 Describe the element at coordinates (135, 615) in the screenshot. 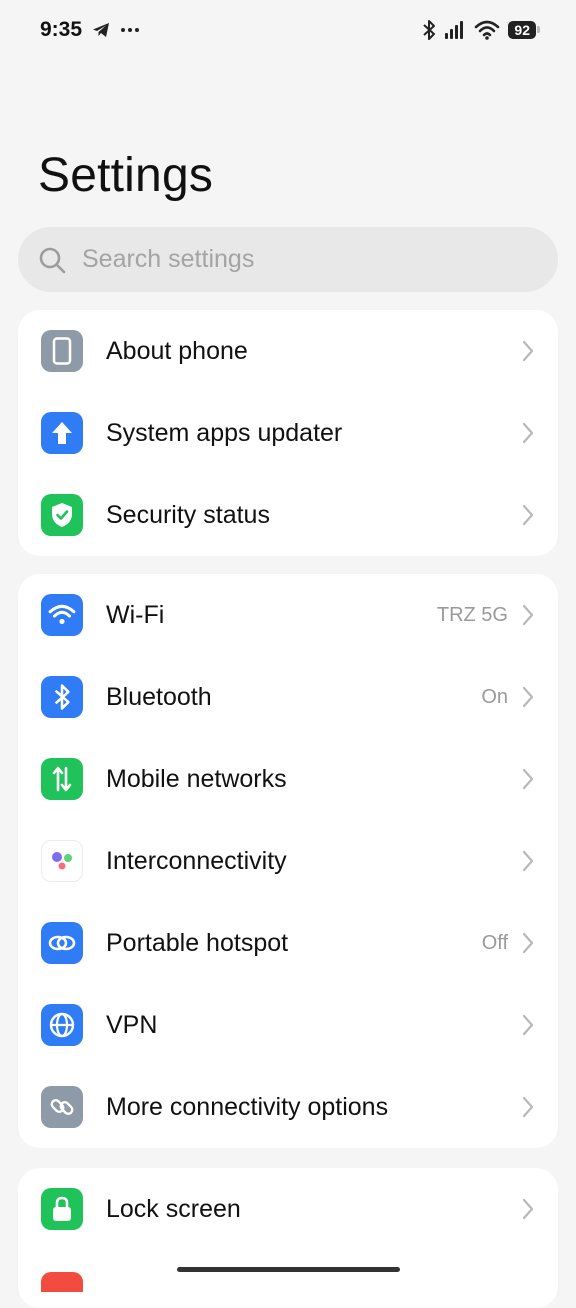

I see `row-label: Wi-Fi` at that location.